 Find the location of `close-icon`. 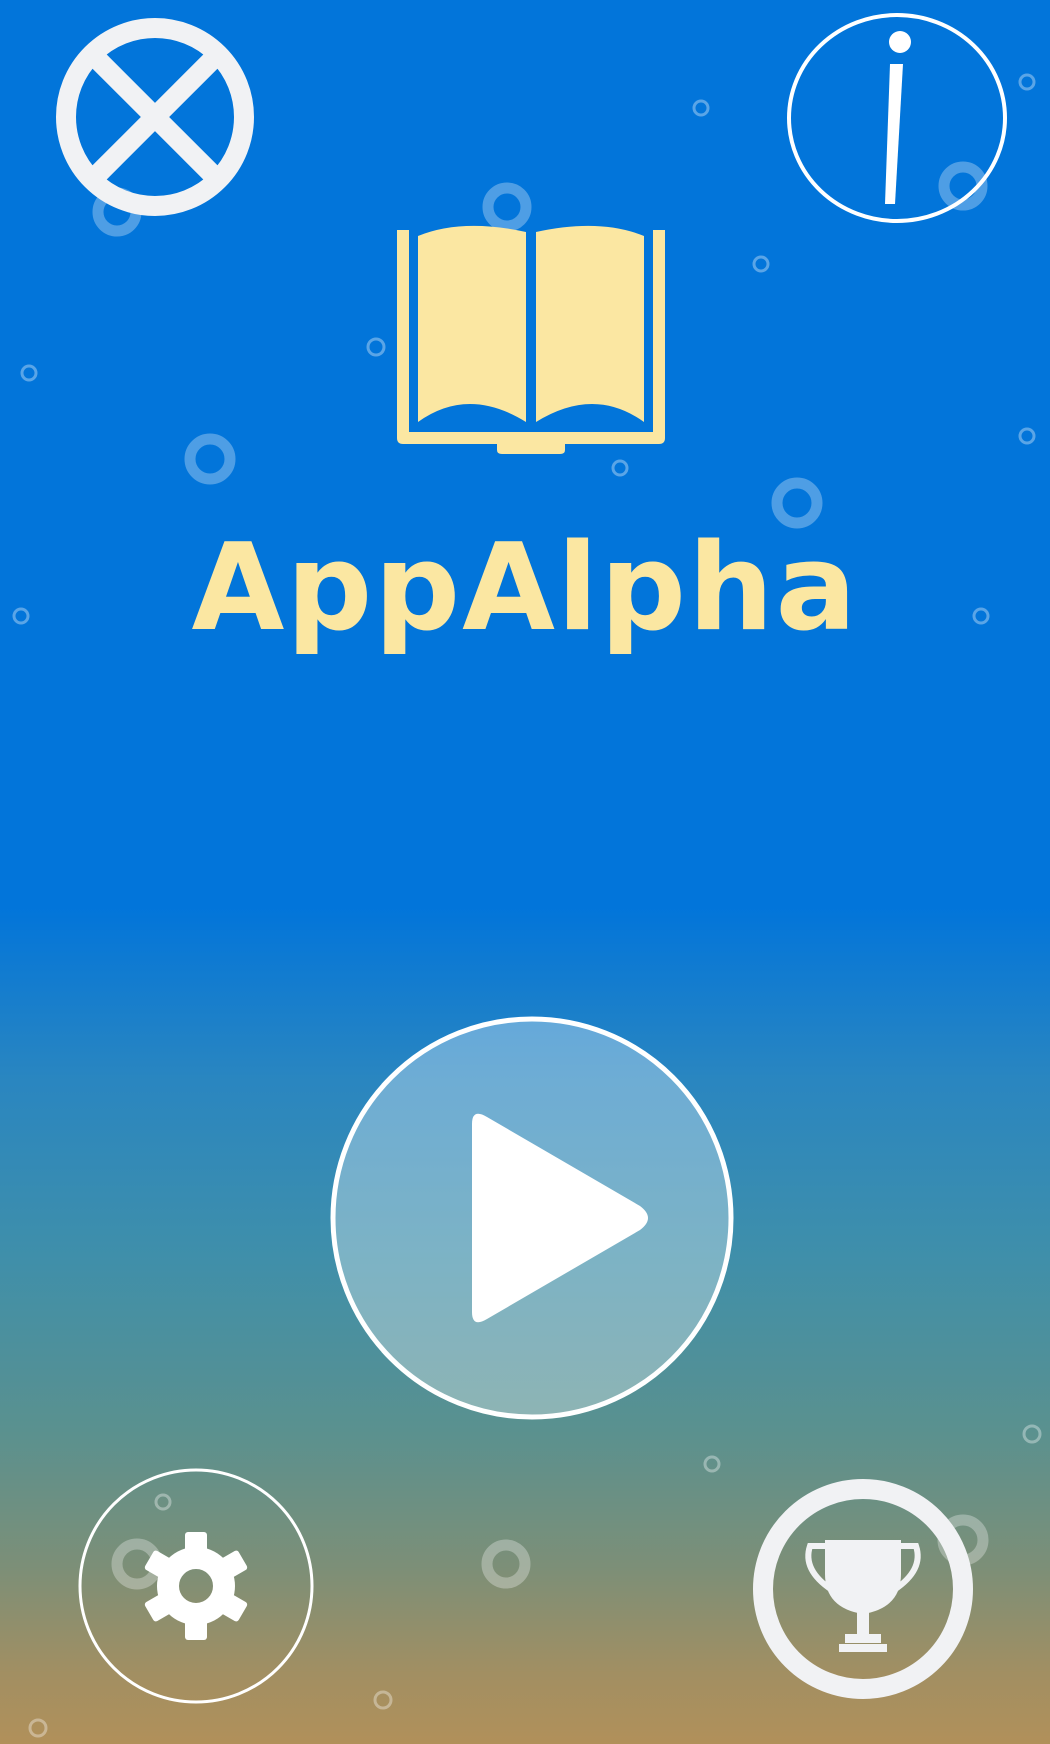

close-icon is located at coordinates (155, 117).